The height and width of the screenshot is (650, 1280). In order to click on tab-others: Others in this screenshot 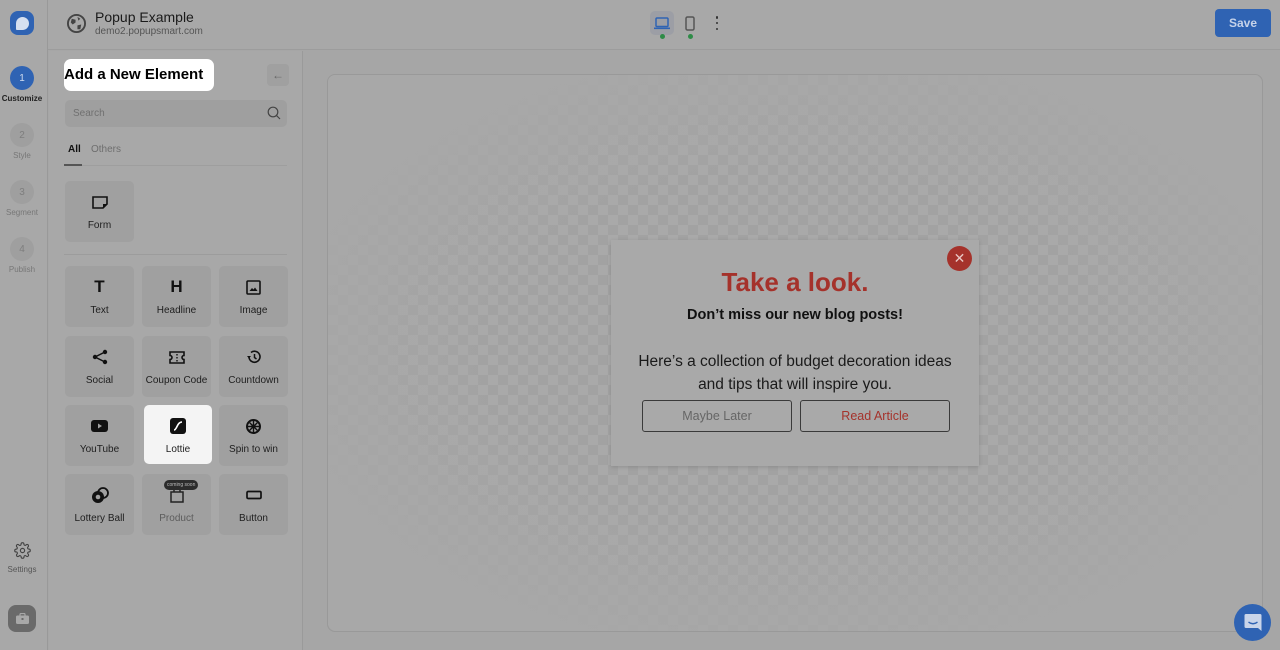, I will do `click(106, 149)`.